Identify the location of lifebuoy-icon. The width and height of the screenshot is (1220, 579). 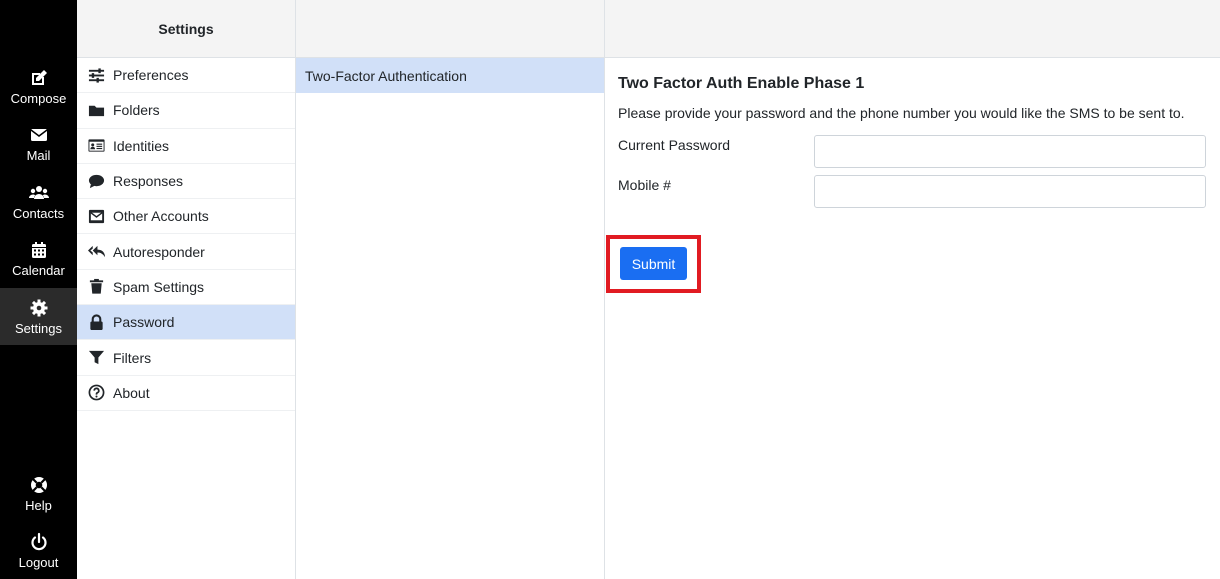
(38, 484).